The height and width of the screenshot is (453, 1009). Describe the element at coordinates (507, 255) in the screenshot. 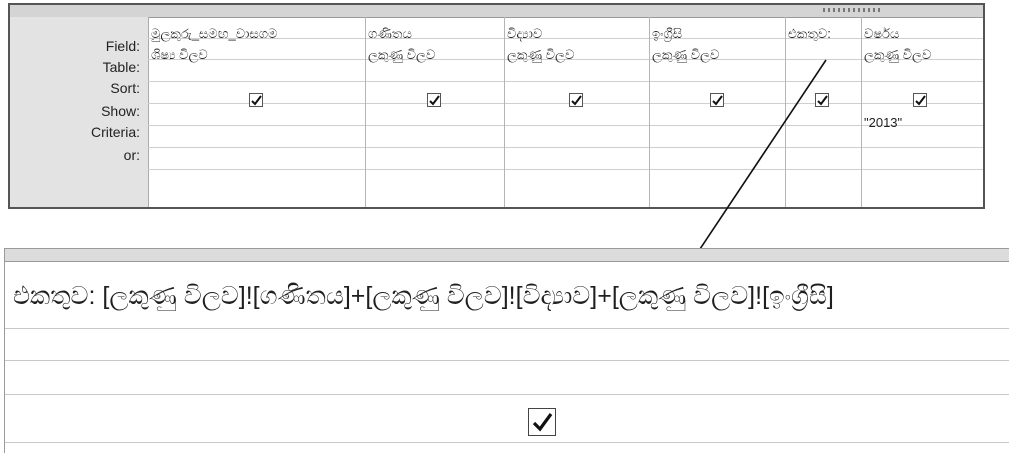

I see `zoomed-column-header` at that location.